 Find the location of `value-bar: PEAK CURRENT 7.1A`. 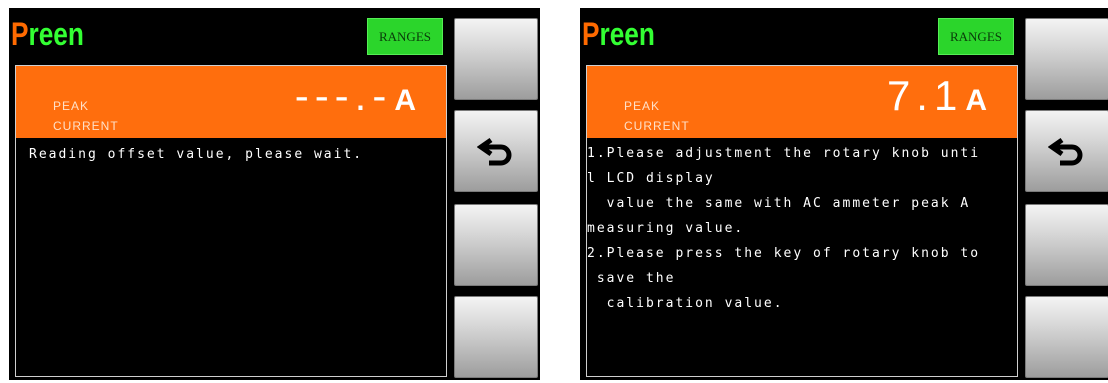

value-bar: PEAK CURRENT 7.1A is located at coordinates (802, 102).